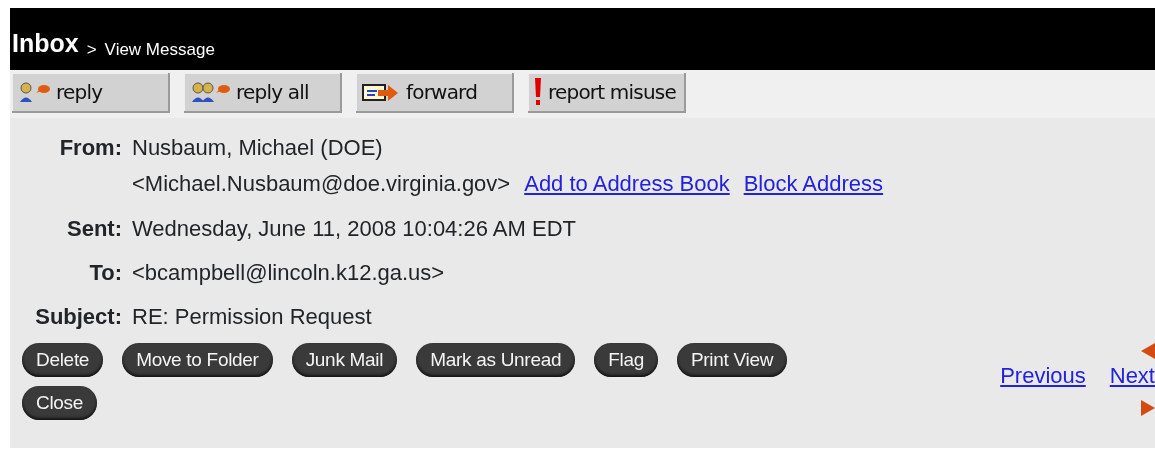 Image resolution: width=1155 pixels, height=457 pixels. I want to click on action-button: Mark as Unread, so click(496, 360).